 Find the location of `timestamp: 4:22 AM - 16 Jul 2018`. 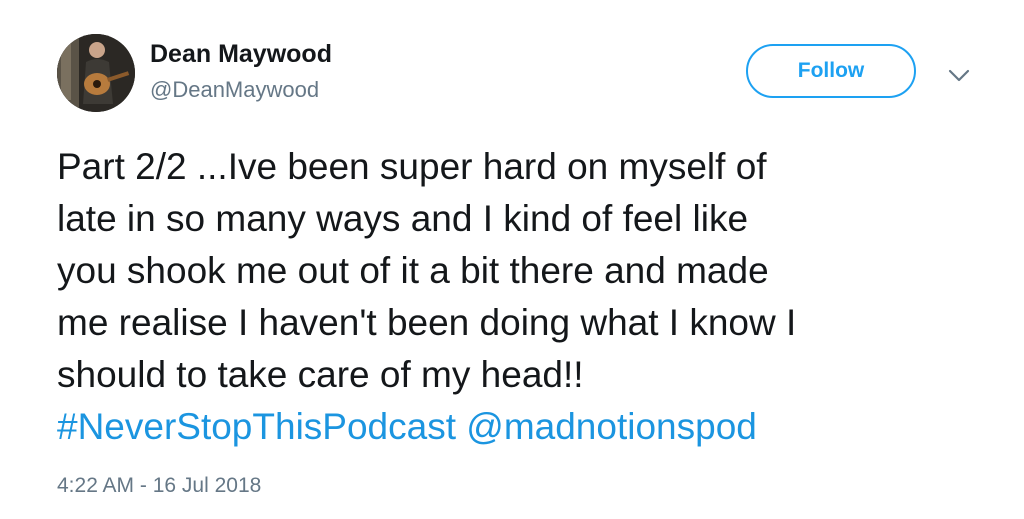

timestamp: 4:22 AM - 16 Jul 2018 is located at coordinates (159, 486).